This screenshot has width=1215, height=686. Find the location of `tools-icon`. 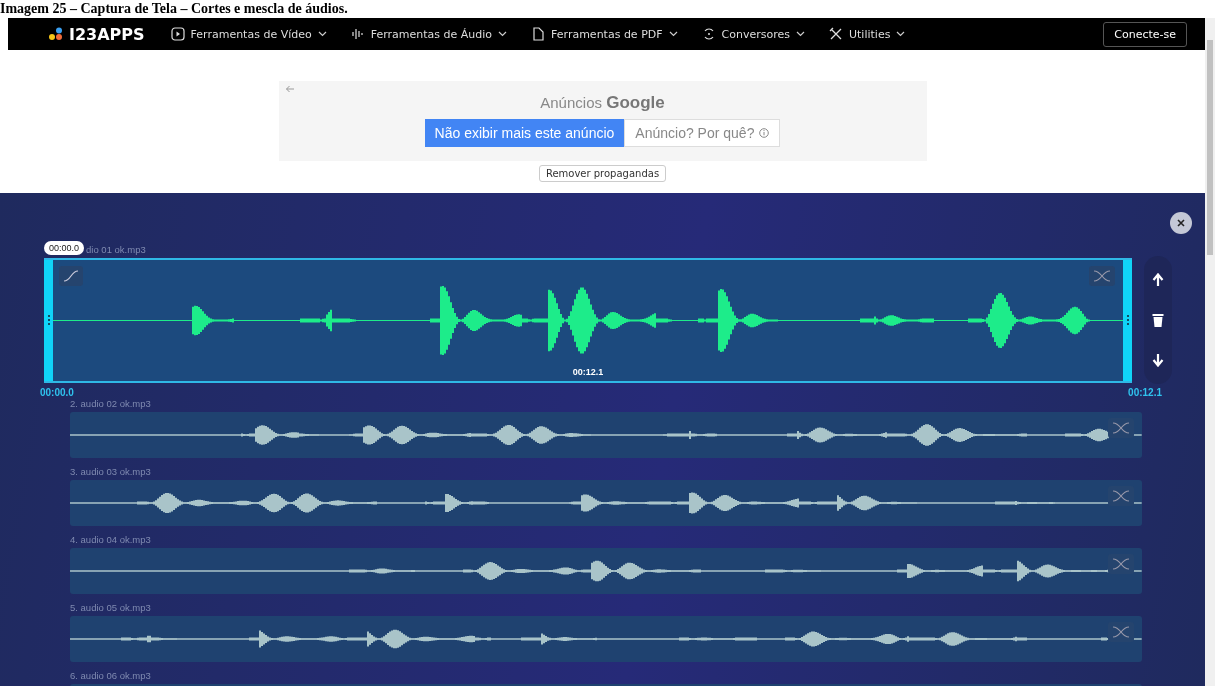

tools-icon is located at coordinates (836, 34).